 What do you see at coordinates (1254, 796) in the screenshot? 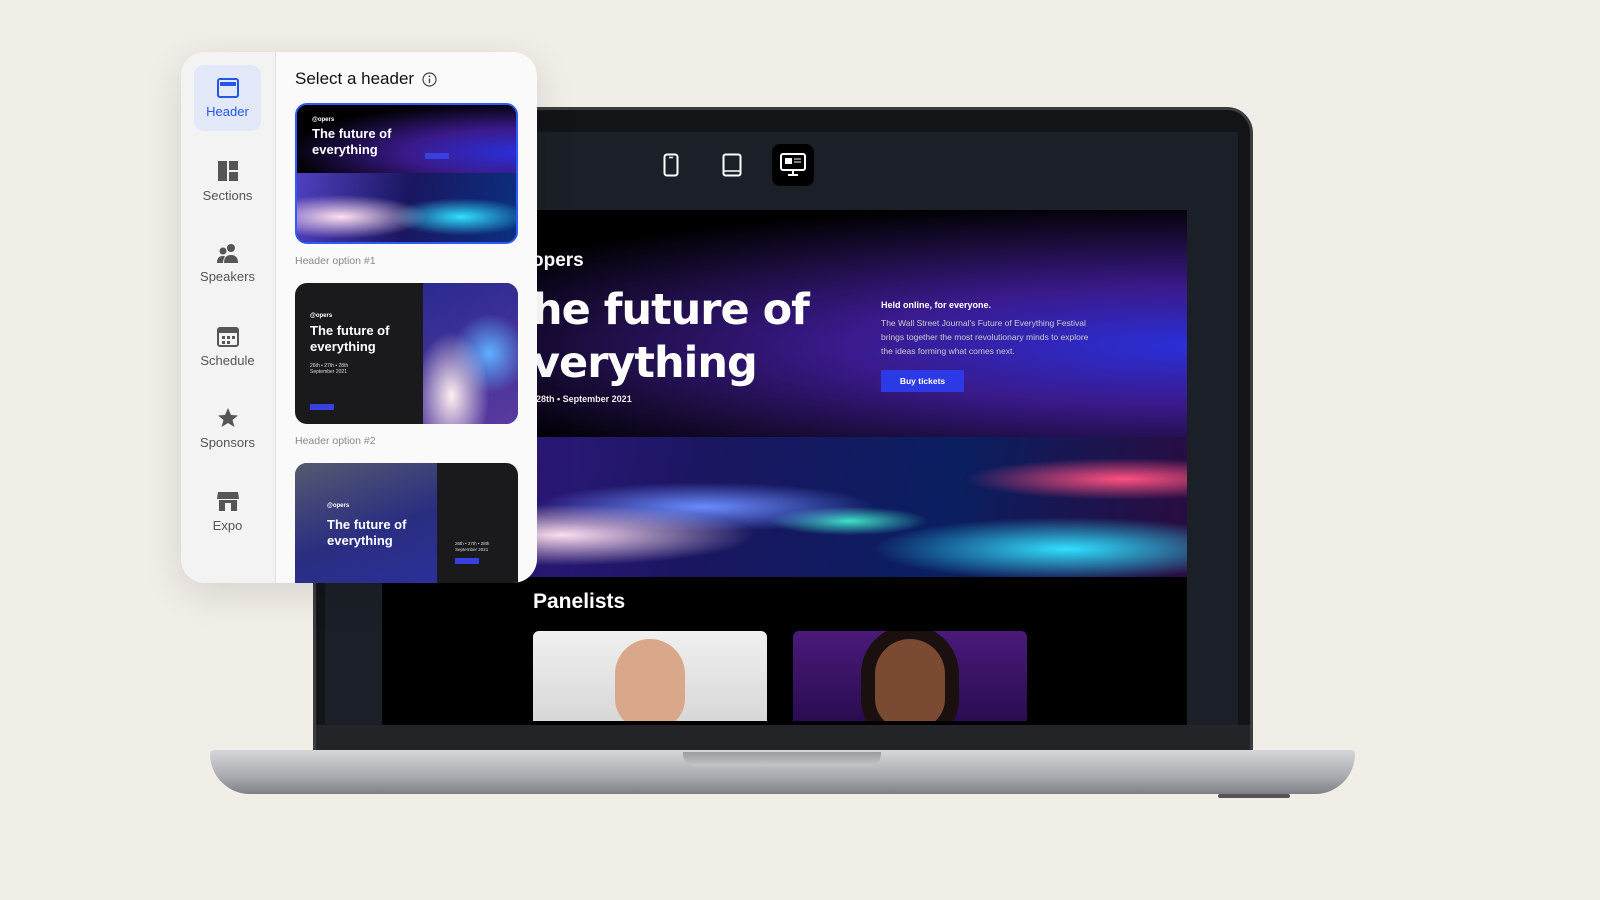
I see `laptop-foot` at bounding box center [1254, 796].